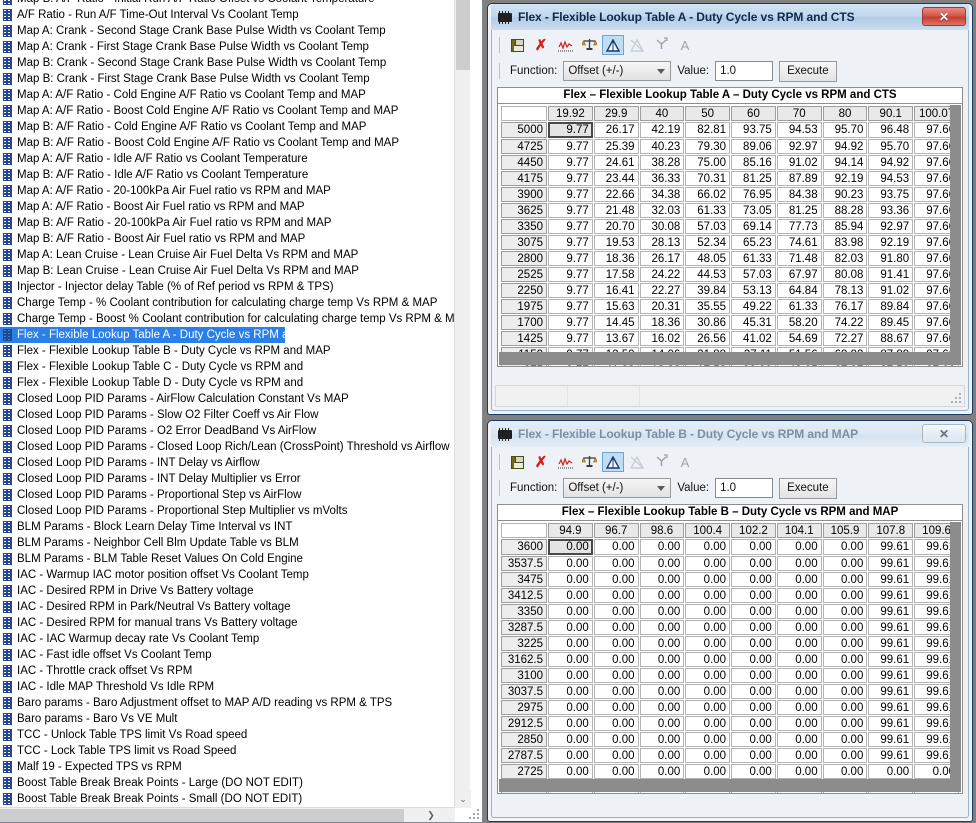 This screenshot has height=823, width=976. What do you see at coordinates (708, 210) in the screenshot?
I see `table-cell: 61.33` at bounding box center [708, 210].